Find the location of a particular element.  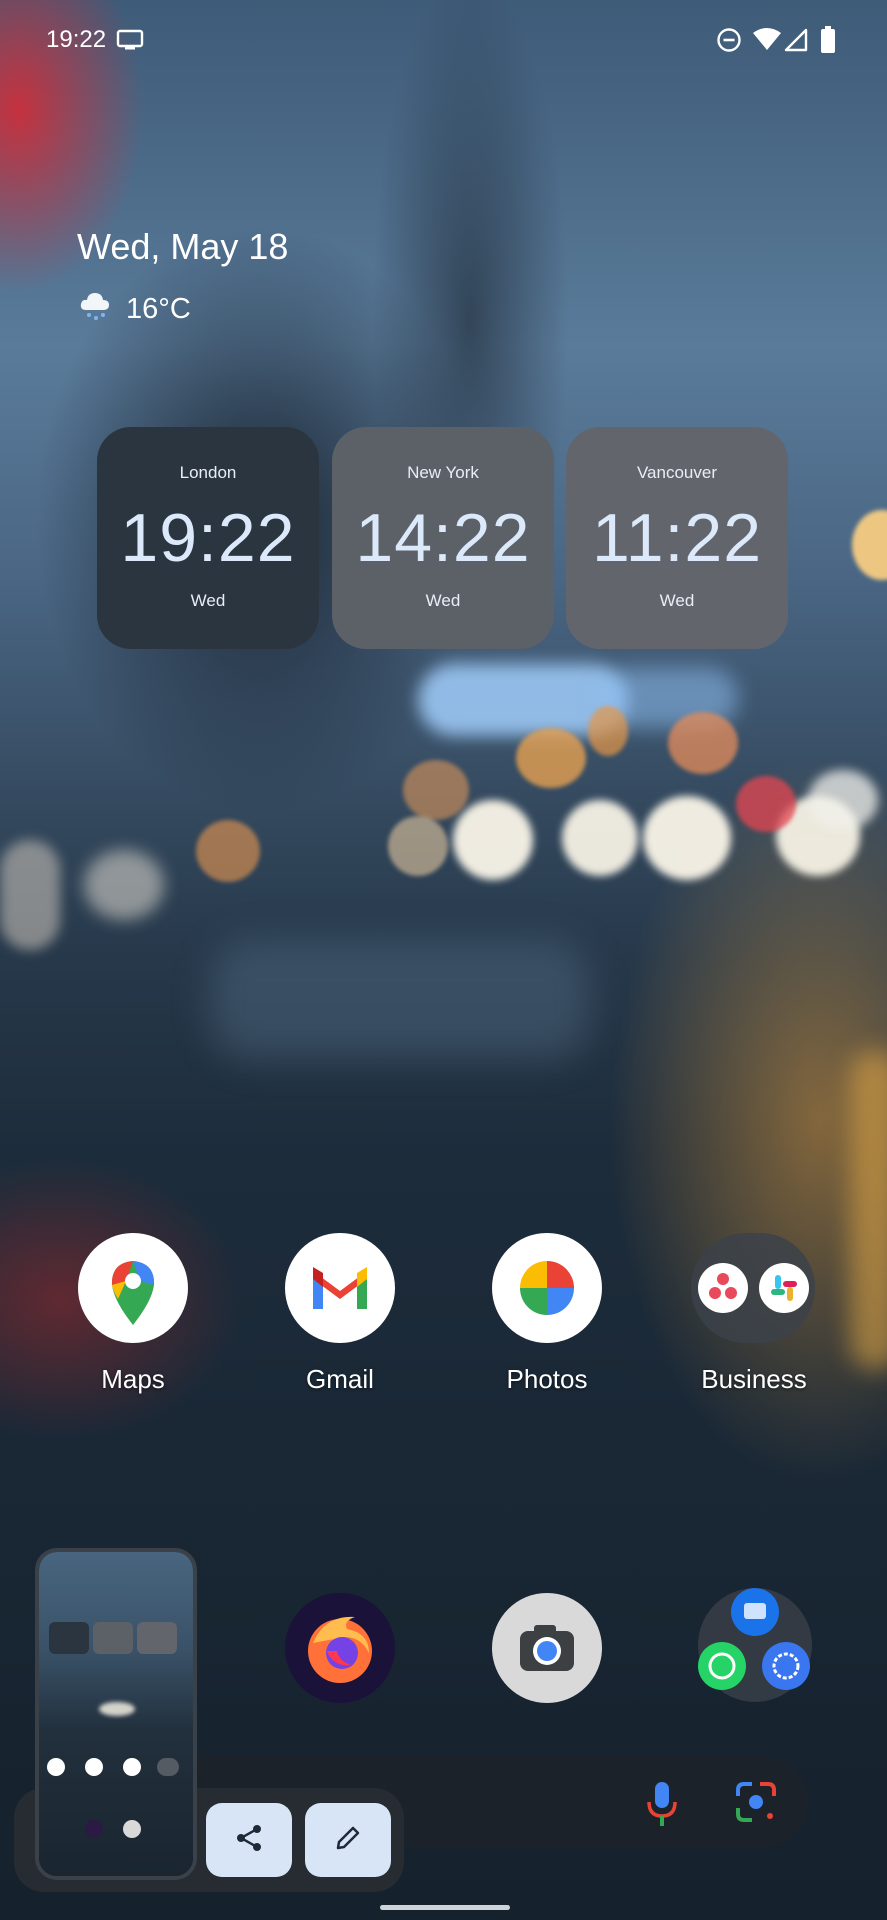

share-icon is located at coordinates (249, 1840).